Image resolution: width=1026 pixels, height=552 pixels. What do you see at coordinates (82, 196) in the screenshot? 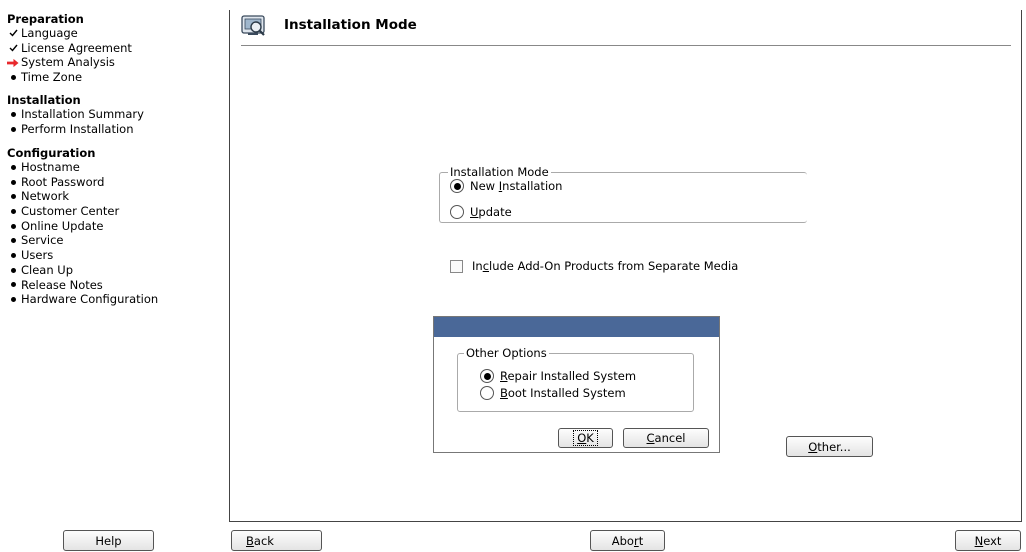
I see `step-network: Network` at bounding box center [82, 196].